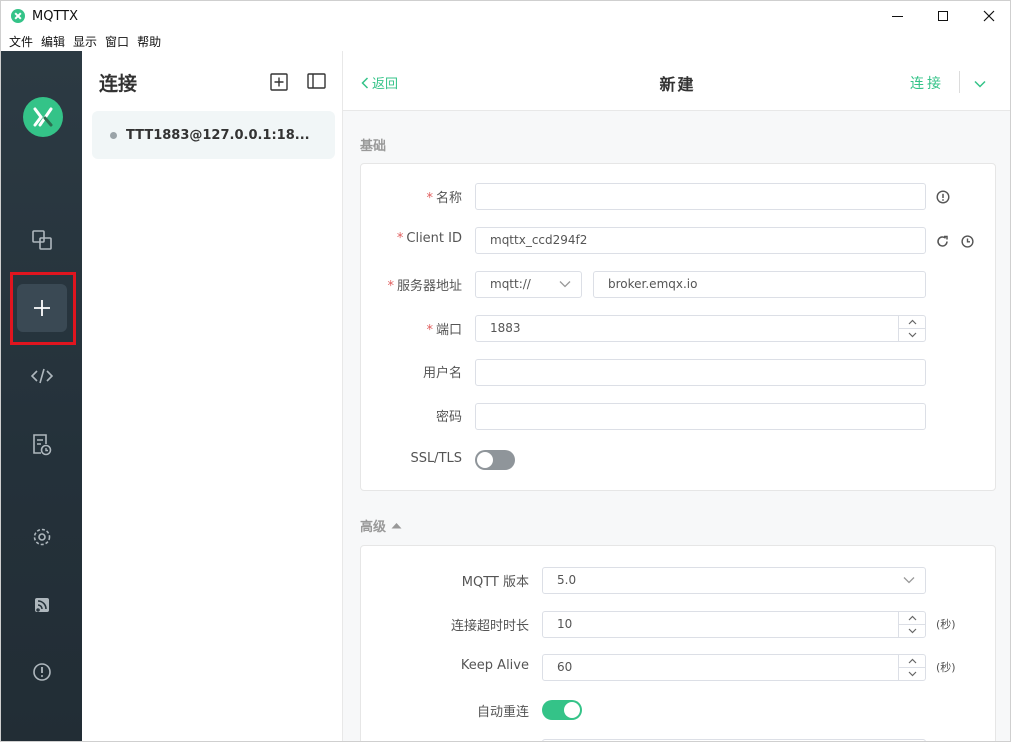  I want to click on name-label-text: 名称, so click(448, 198).